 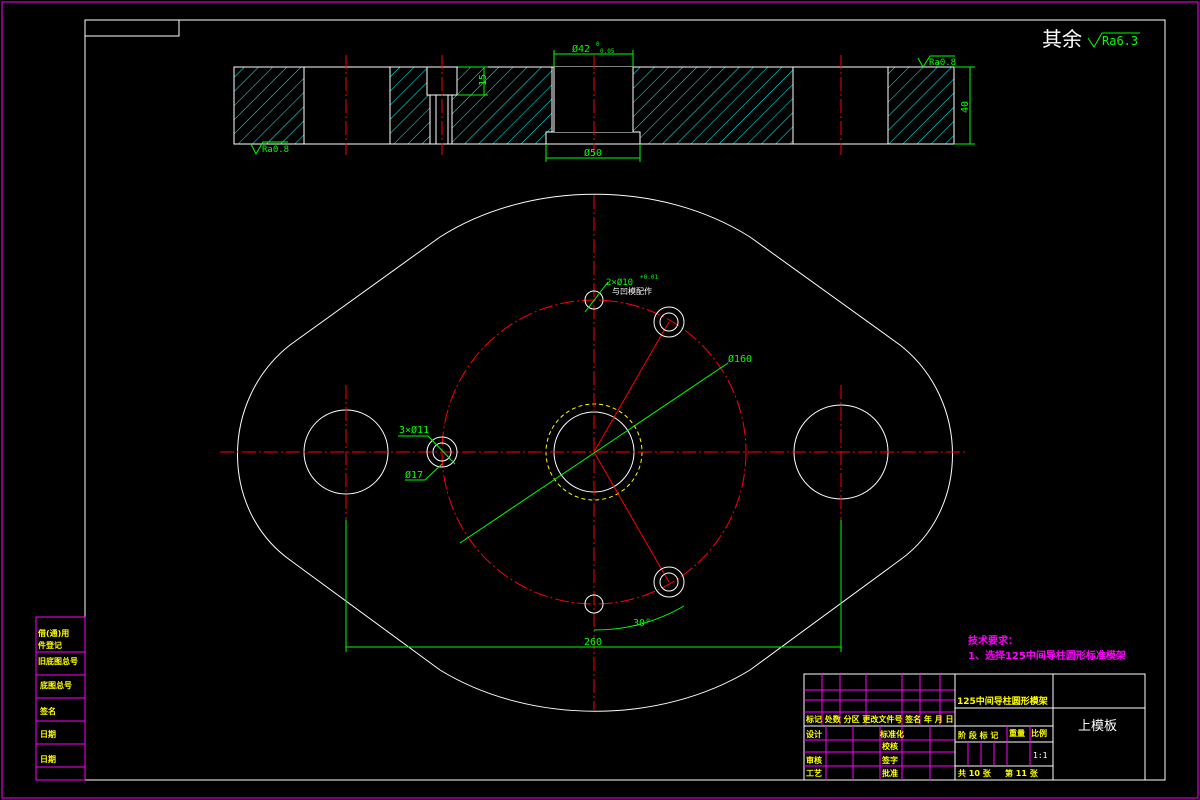 I want to click on pin-hole-note2: 与凹模配作, so click(x=632, y=291).